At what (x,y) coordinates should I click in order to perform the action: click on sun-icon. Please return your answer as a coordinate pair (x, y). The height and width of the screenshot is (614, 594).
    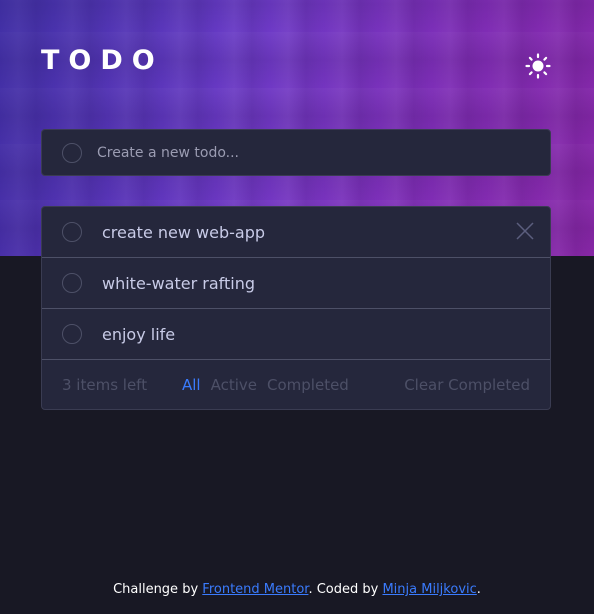
    Looking at the image, I should click on (538, 66).